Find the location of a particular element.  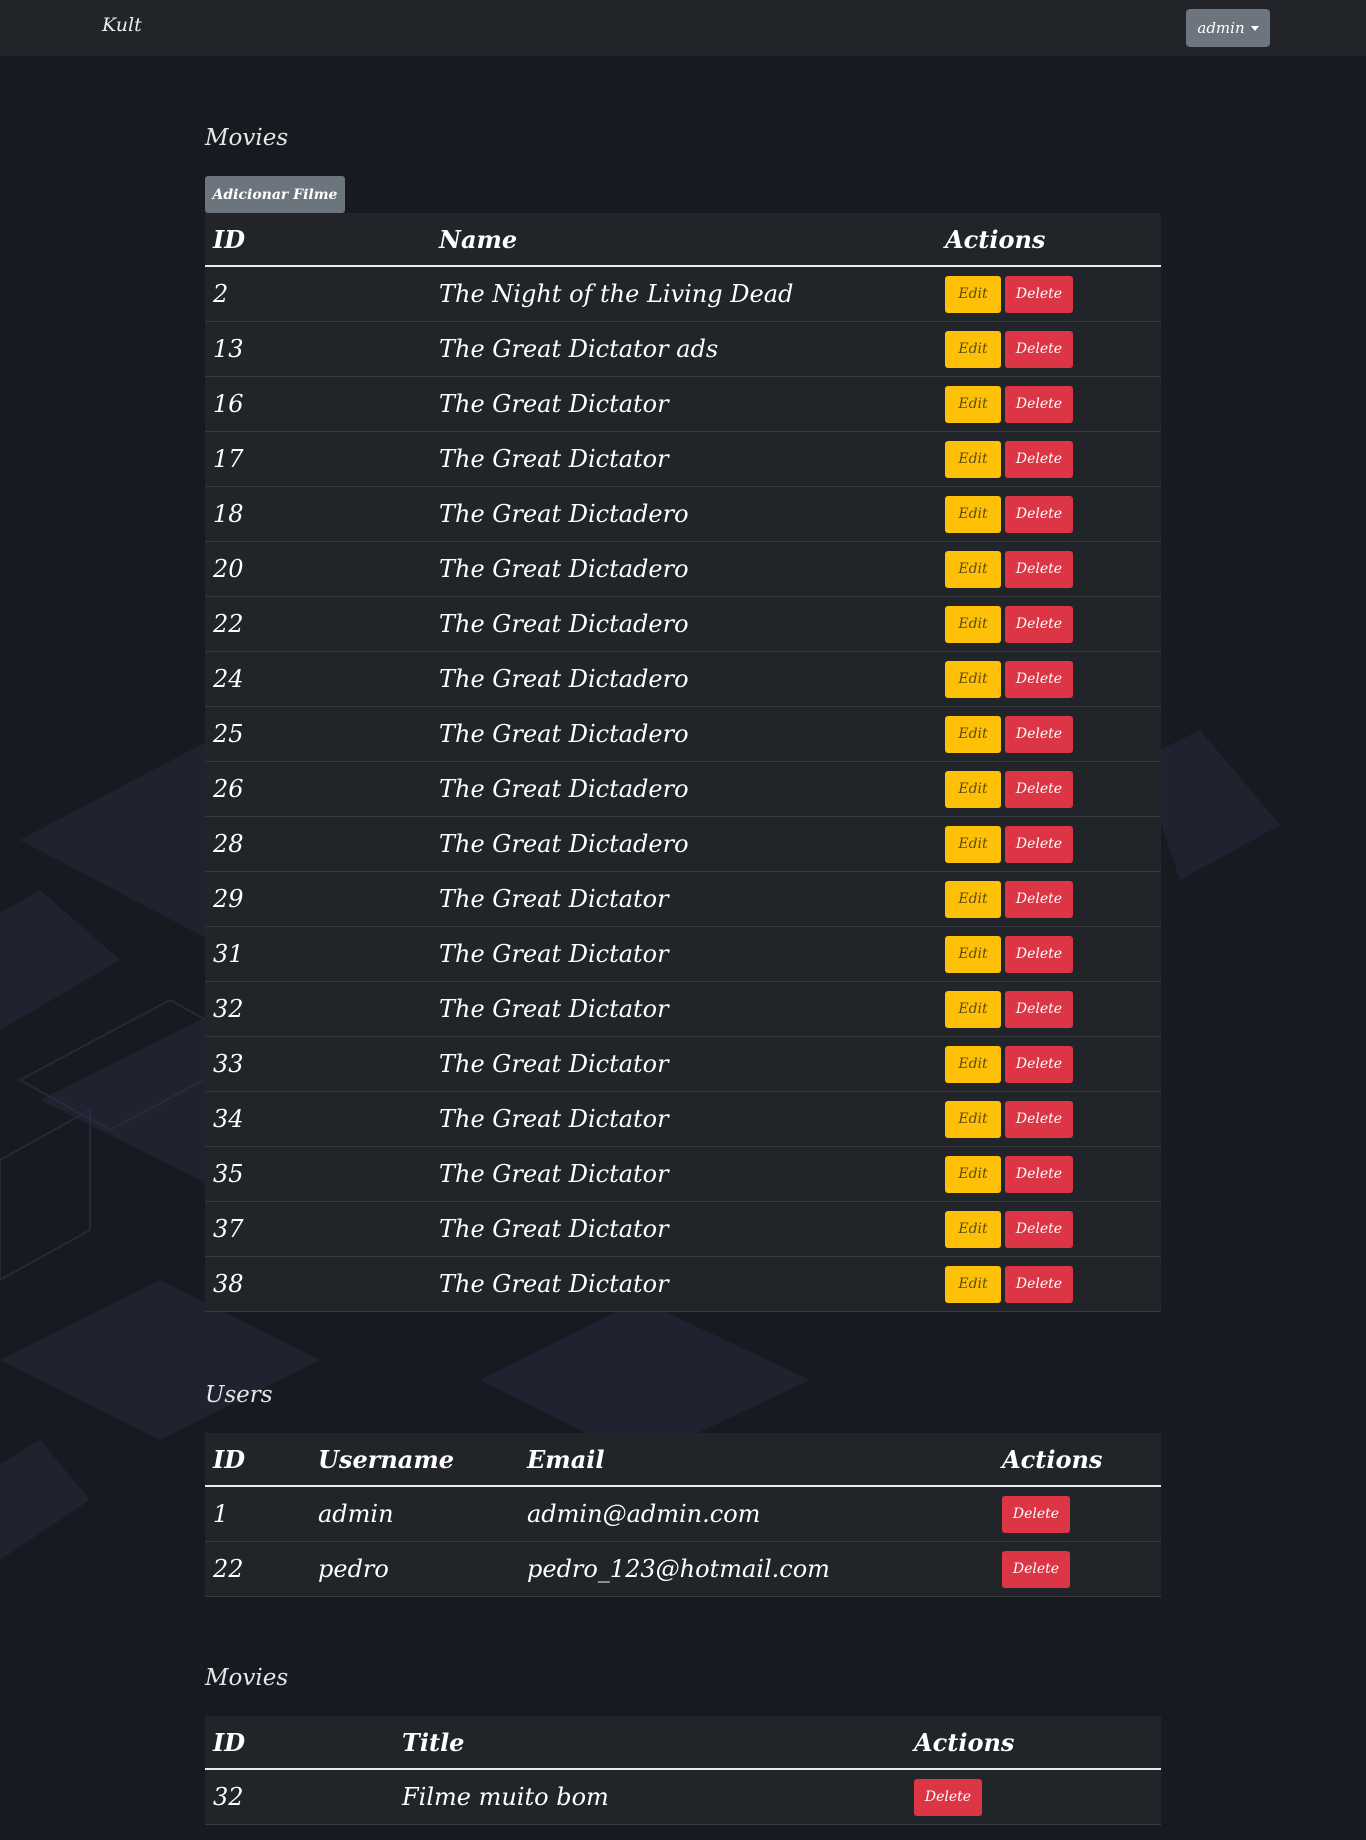

table-row: 17 The Great Dictator Edit Delete is located at coordinates (683, 459).